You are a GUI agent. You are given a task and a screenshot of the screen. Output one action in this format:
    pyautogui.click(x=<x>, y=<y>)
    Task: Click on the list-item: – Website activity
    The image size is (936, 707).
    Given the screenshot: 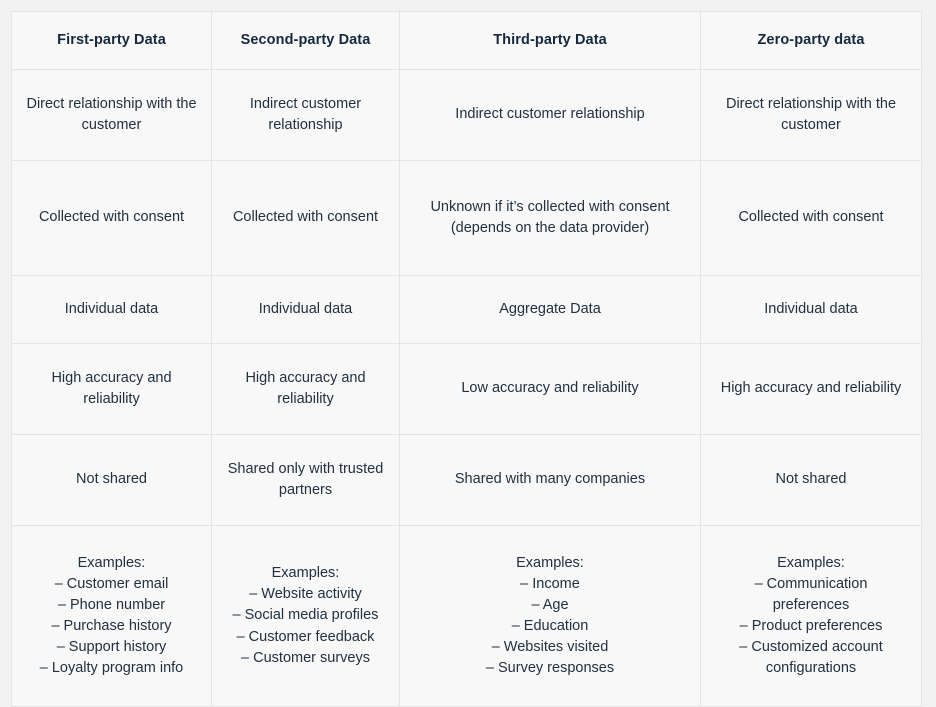 What is the action you would take?
    pyautogui.click(x=305, y=594)
    